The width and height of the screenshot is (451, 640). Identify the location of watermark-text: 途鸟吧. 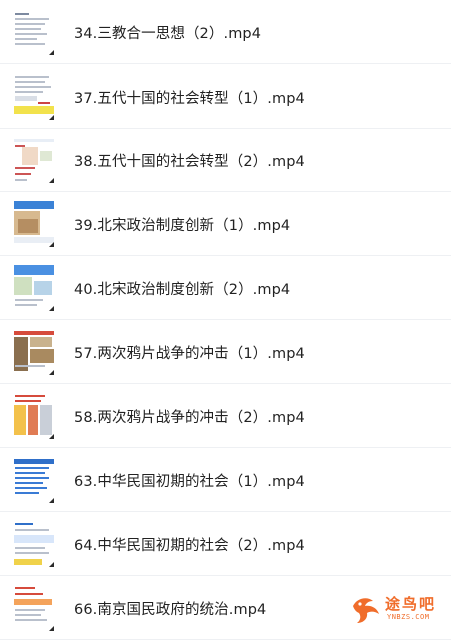
(411, 604).